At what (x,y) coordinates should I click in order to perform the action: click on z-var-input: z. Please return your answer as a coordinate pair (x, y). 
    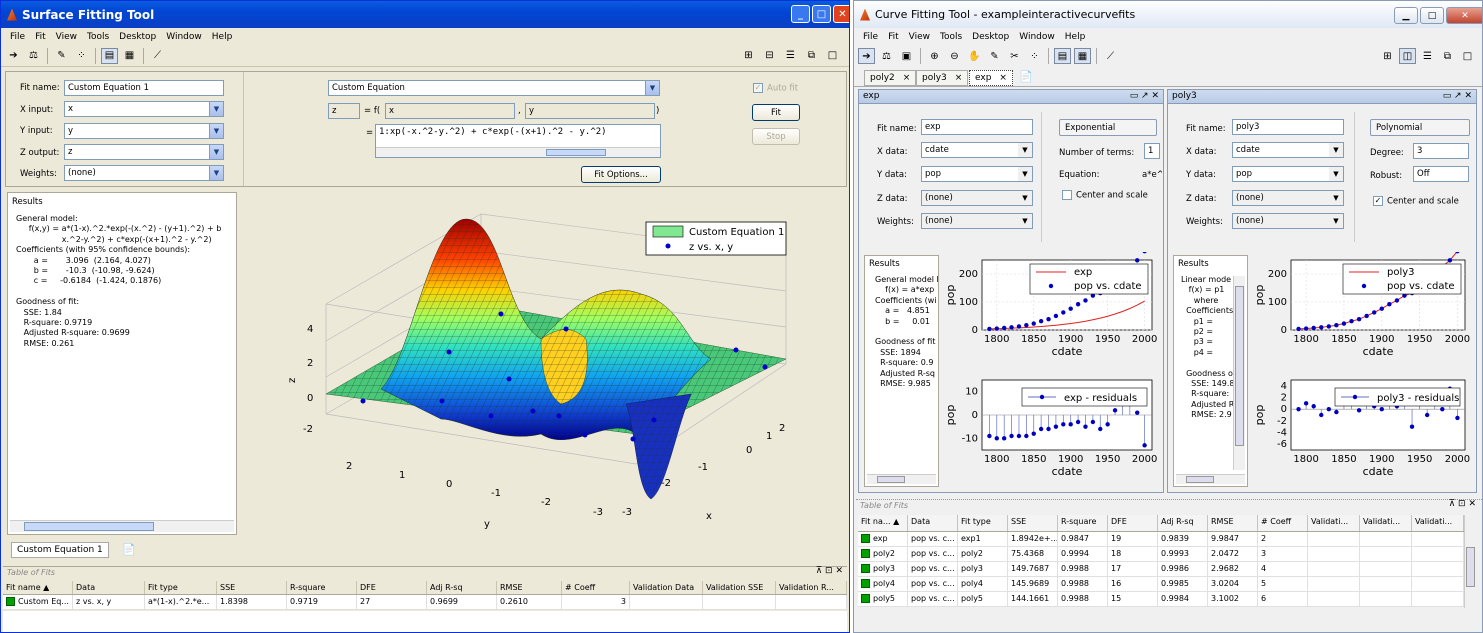
    Looking at the image, I should click on (344, 111).